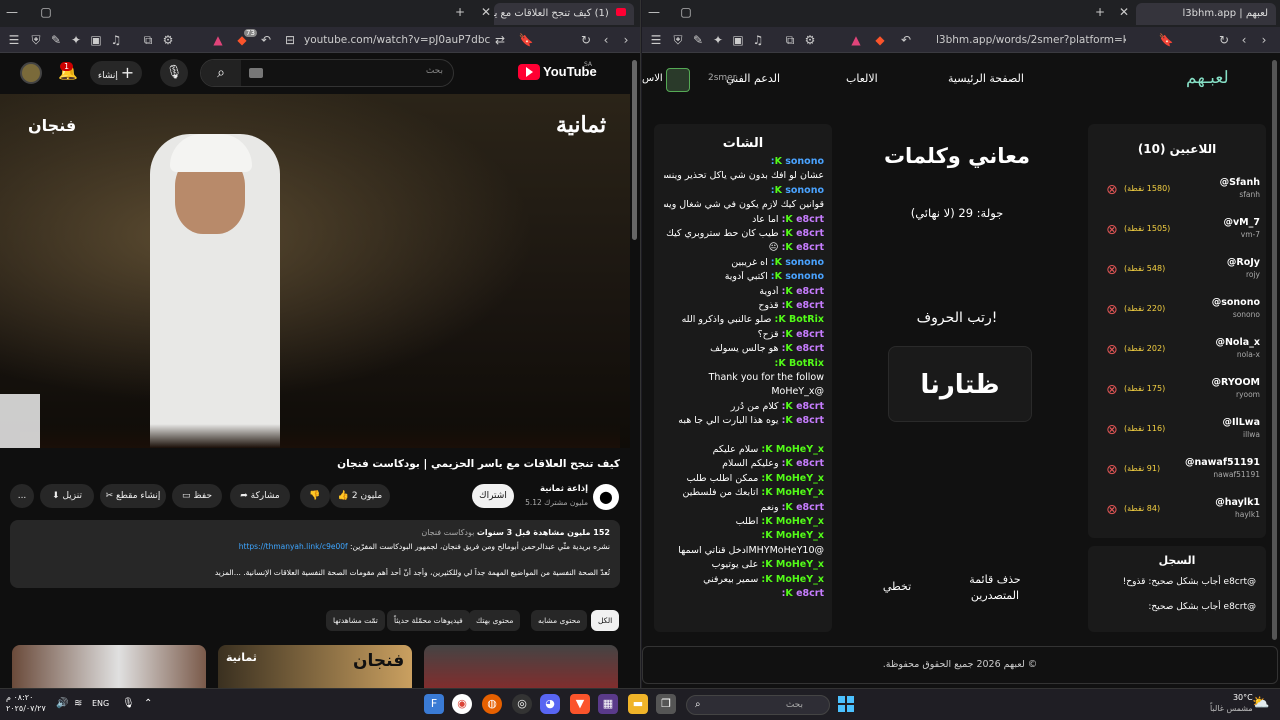 The width and height of the screenshot is (1280, 720). What do you see at coordinates (1031, 40) in the screenshot?
I see `address-bar: l3bhm.app/words/2smer?platform=kick` at bounding box center [1031, 40].